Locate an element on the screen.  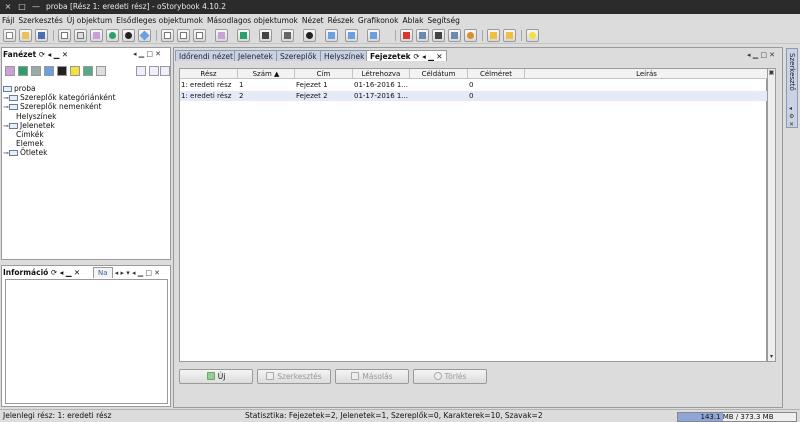
new-file-icon is located at coordinates (9, 35).